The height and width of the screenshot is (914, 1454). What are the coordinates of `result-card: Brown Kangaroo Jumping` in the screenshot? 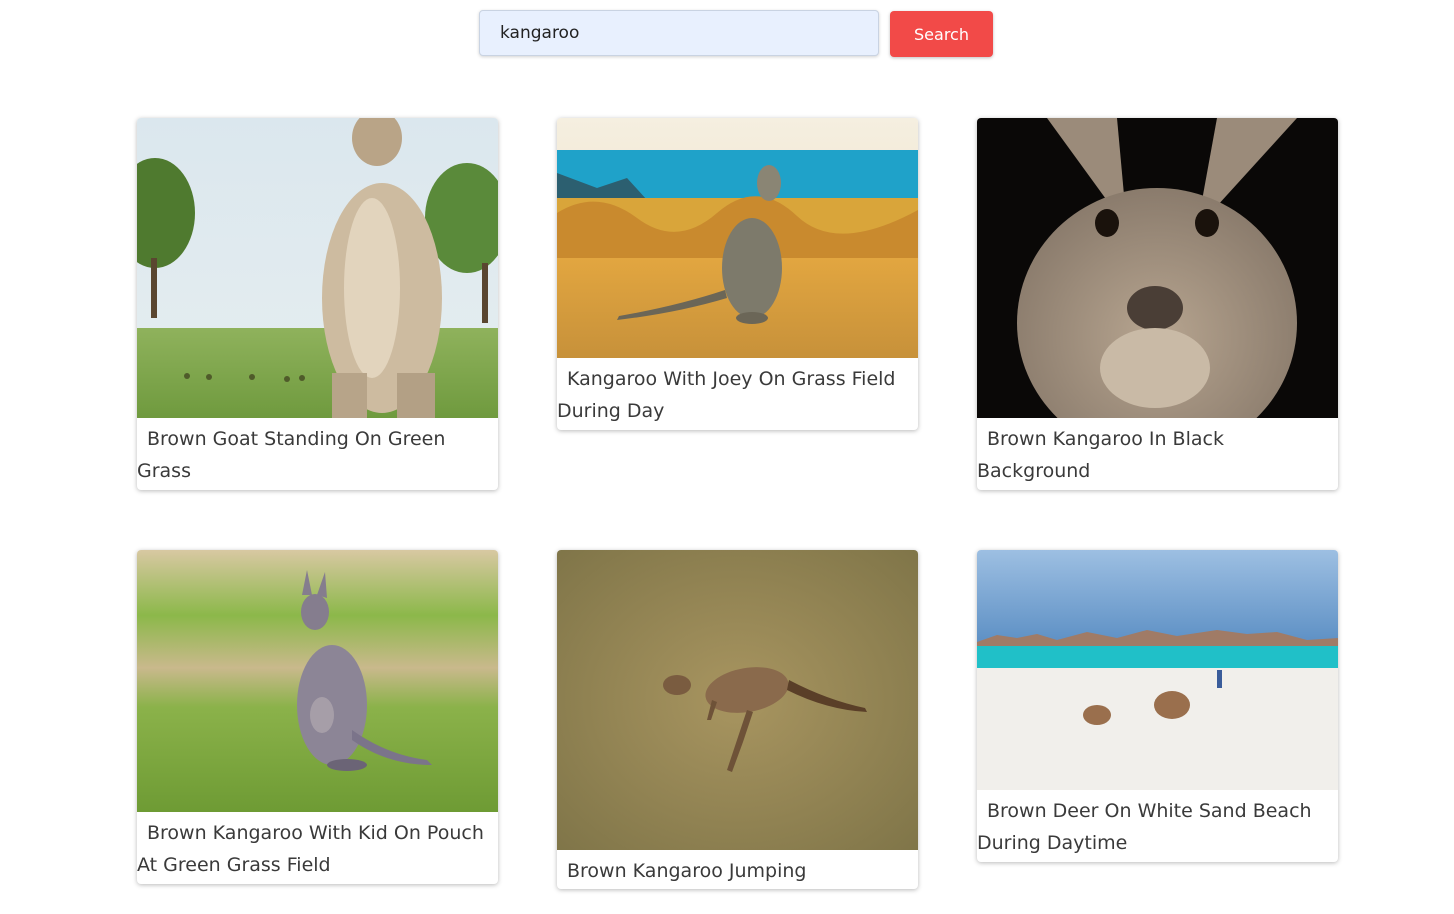 It's located at (737, 719).